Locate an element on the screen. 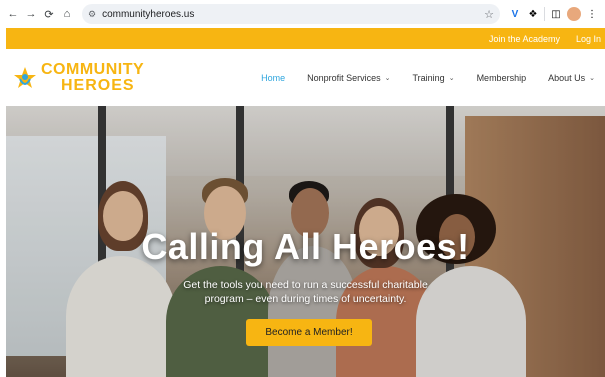  nav-item-training: Training ⌄ is located at coordinates (434, 78).